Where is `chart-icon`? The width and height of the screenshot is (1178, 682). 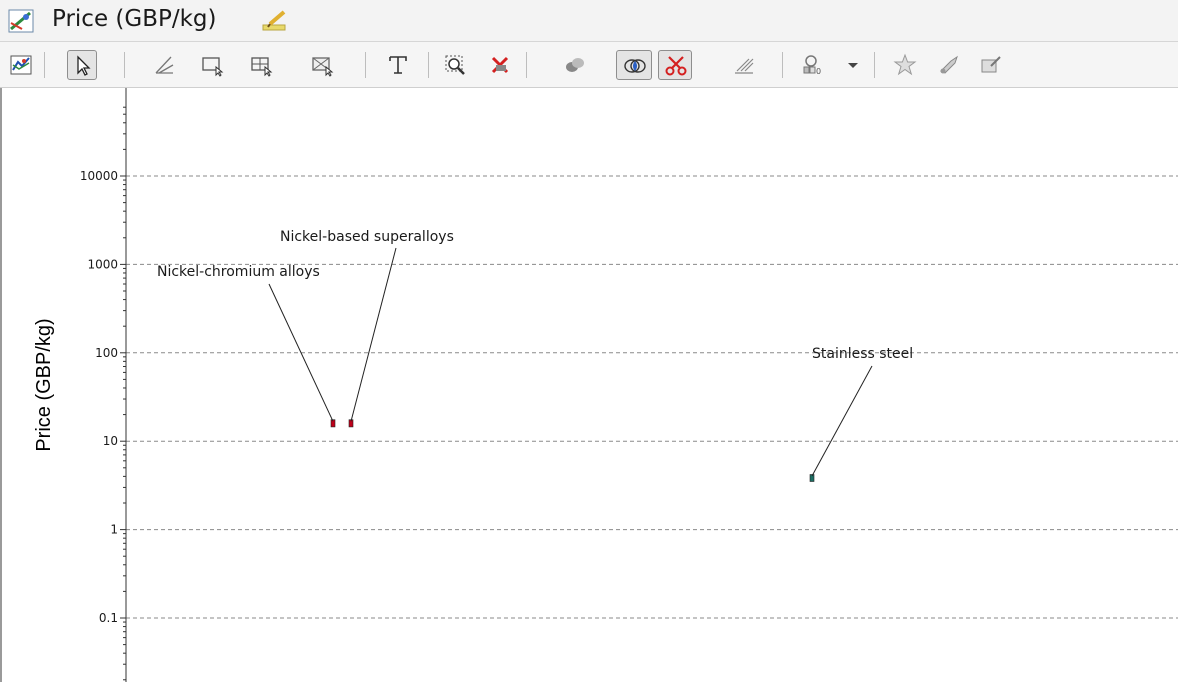 chart-icon is located at coordinates (21, 21).